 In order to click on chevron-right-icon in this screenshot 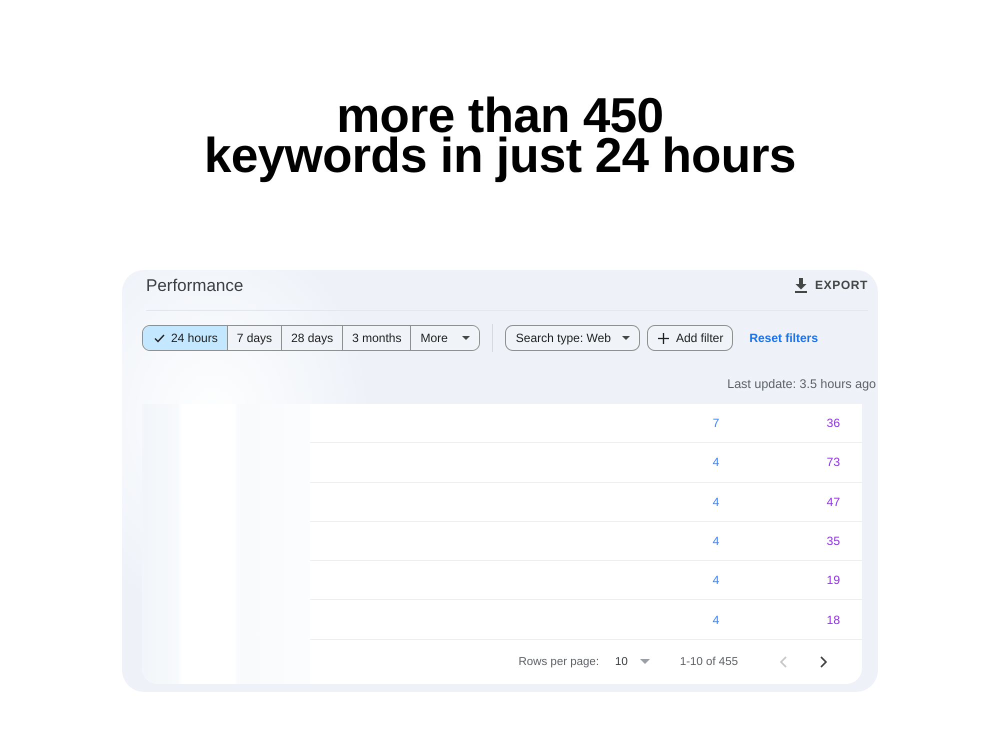, I will do `click(823, 662)`.